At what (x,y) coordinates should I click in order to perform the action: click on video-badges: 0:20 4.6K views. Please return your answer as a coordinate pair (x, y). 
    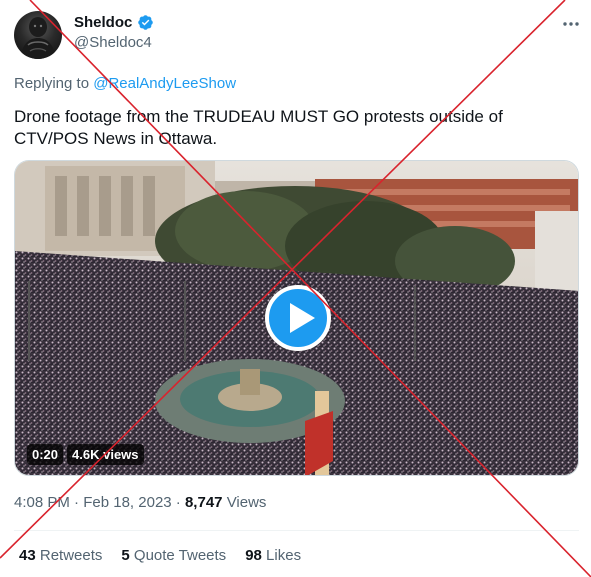
    Looking at the image, I should click on (85, 454).